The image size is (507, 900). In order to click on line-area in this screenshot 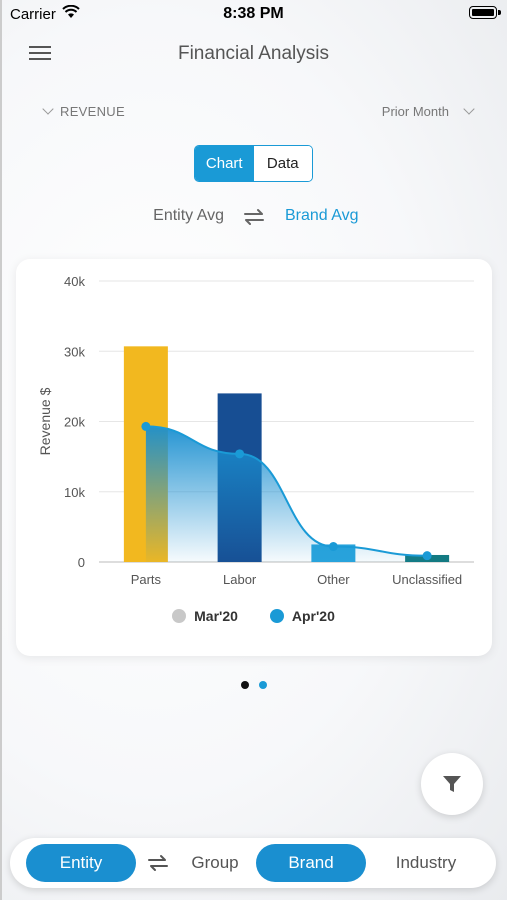, I will do `click(286, 494)`.